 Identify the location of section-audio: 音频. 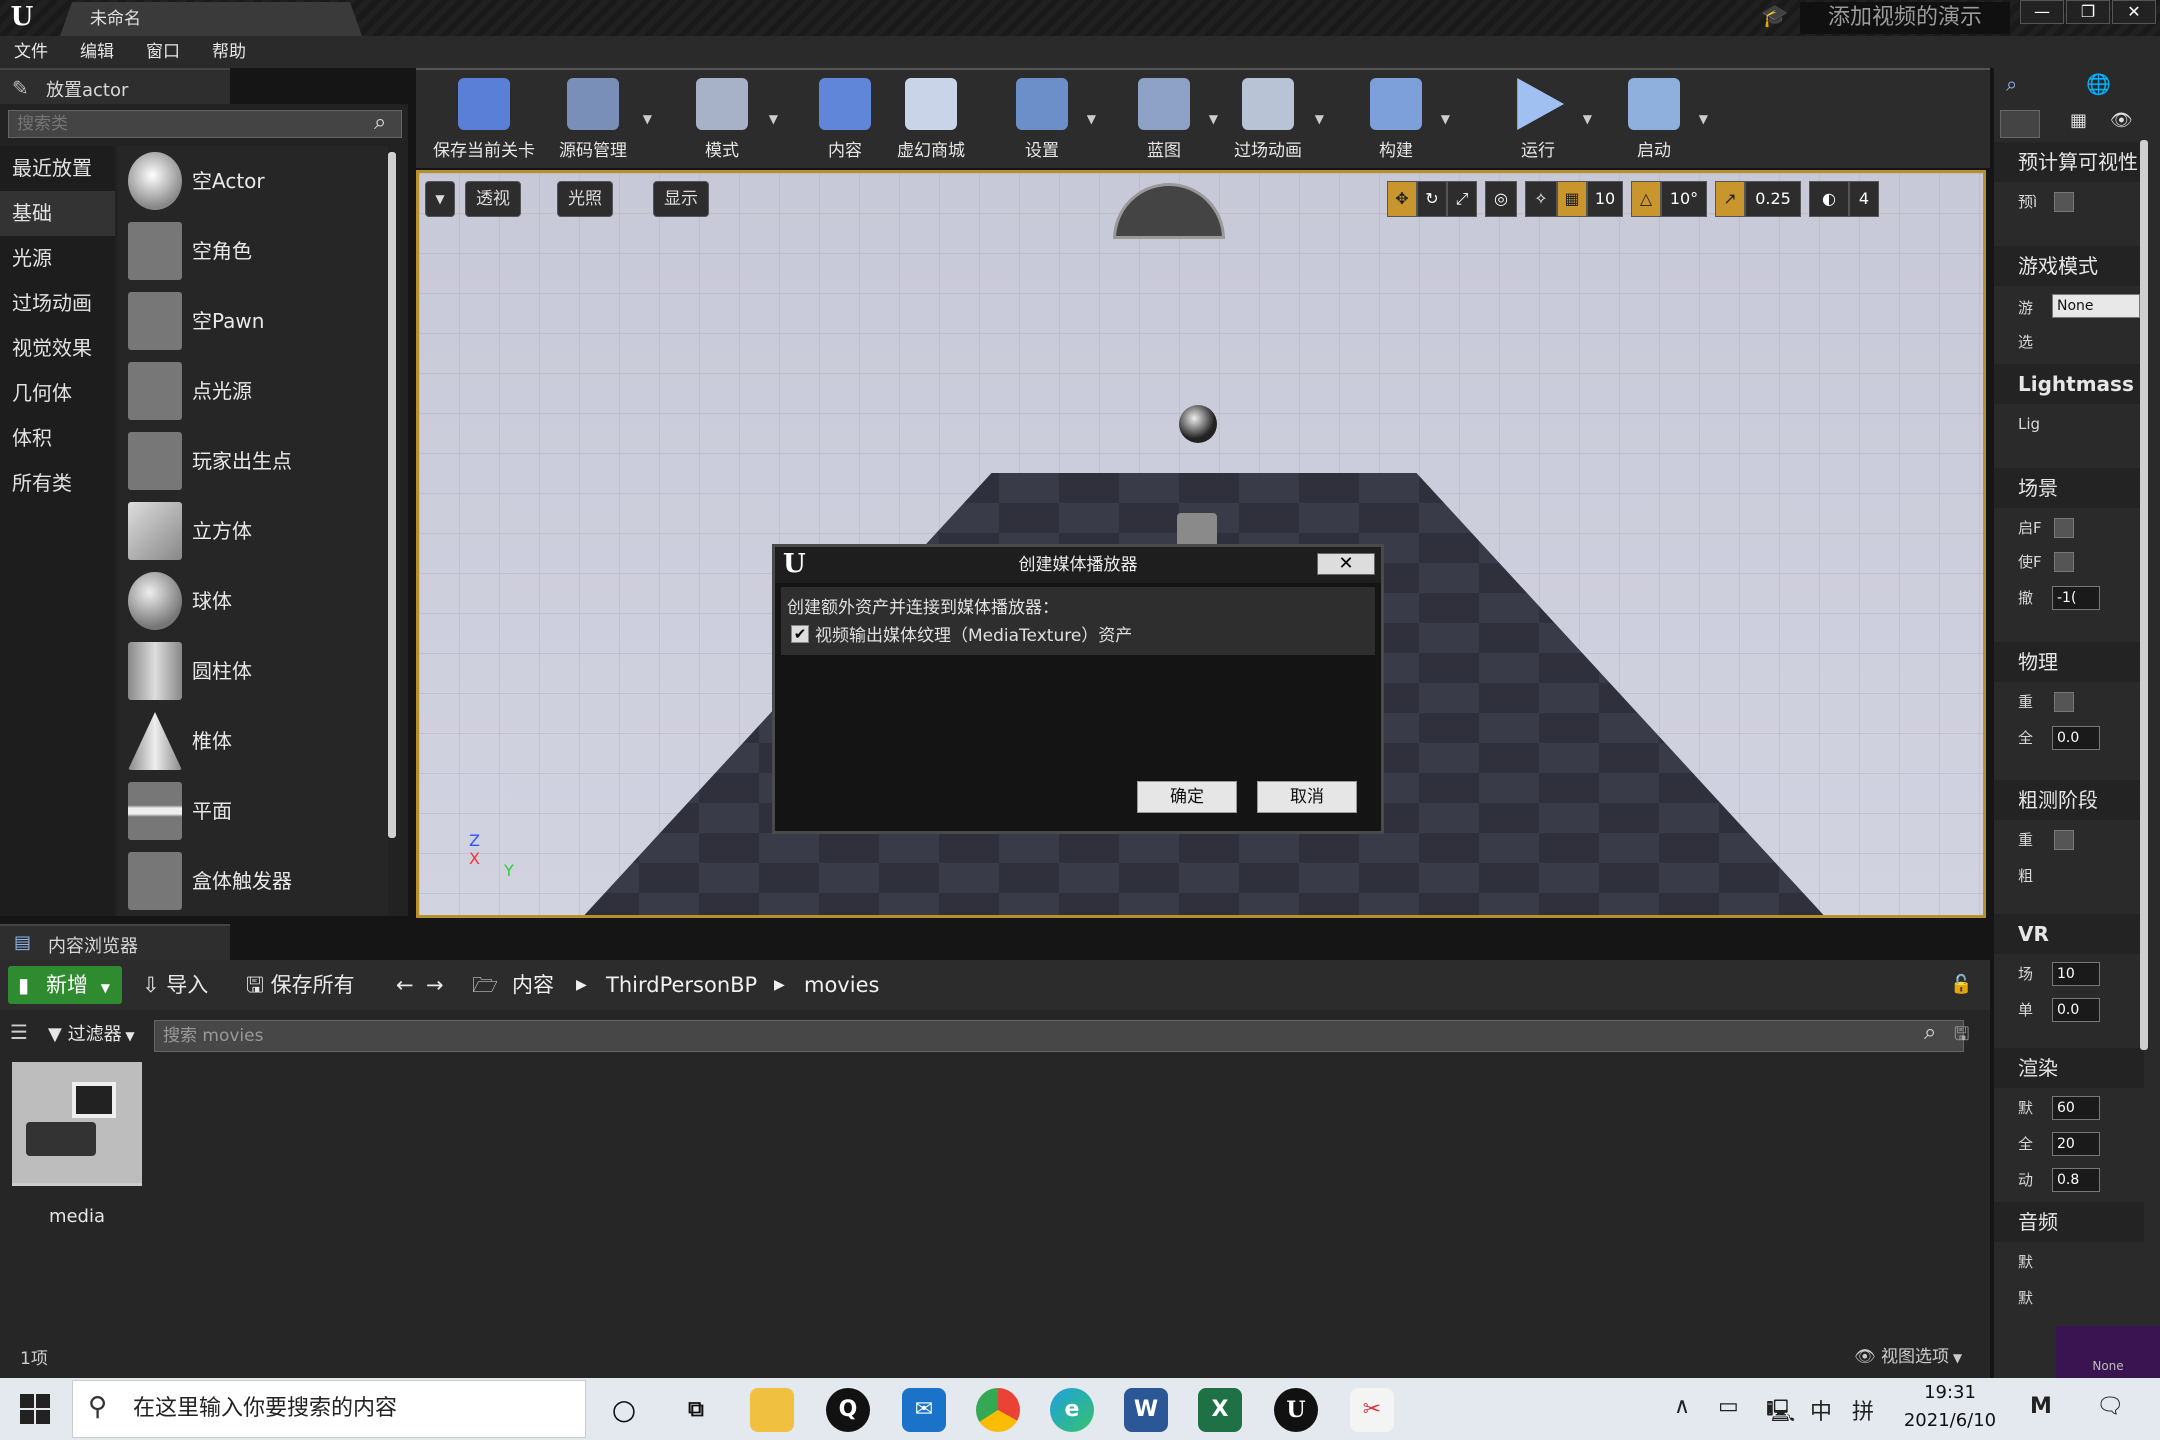
(2069, 1222).